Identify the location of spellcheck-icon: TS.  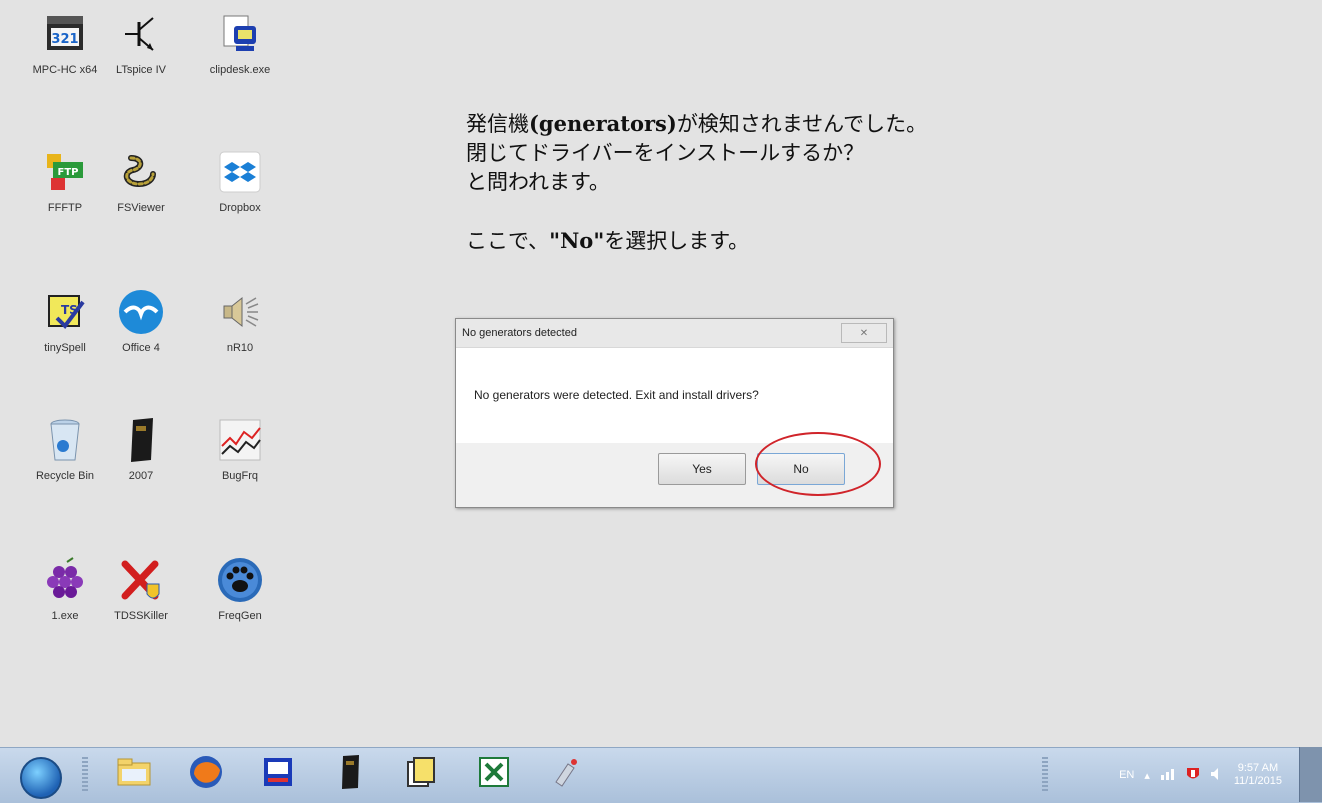
(65, 312).